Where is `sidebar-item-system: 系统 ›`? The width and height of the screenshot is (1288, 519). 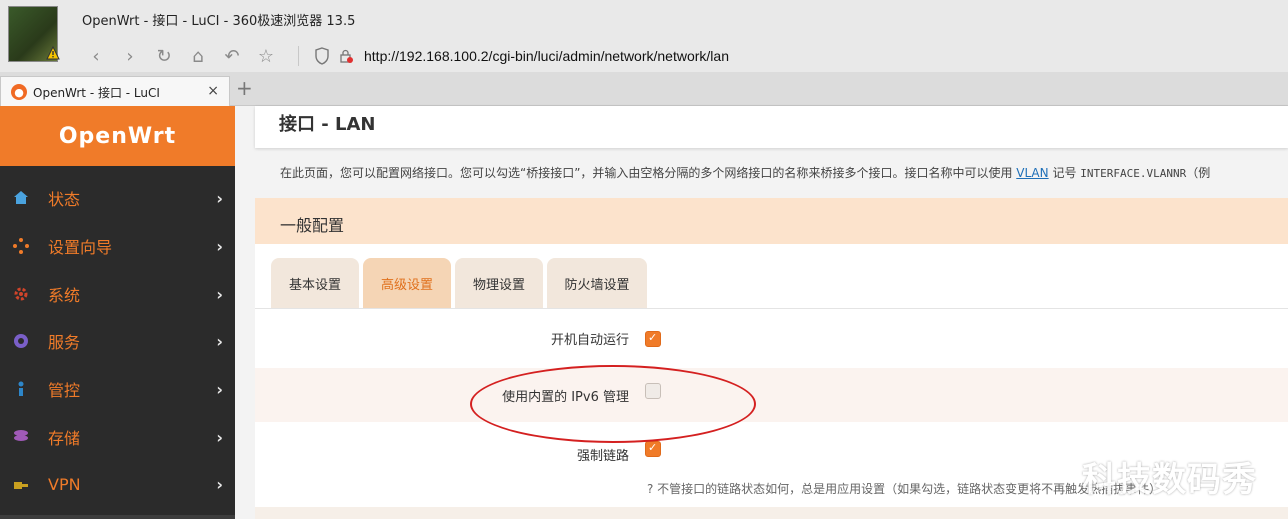 sidebar-item-system: 系统 › is located at coordinates (117, 294).